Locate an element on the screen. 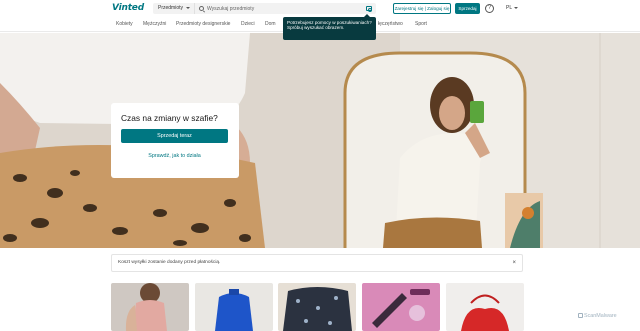 This screenshot has width=640, height=331. camera-icon is located at coordinates (369, 9).